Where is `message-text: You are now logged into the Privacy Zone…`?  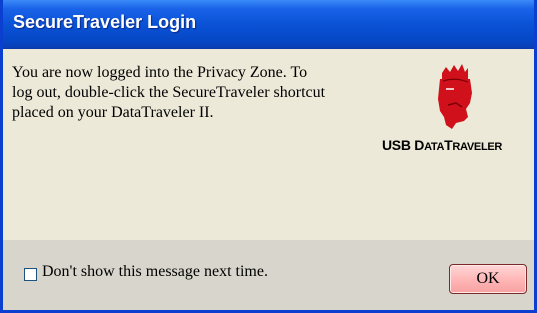 message-text: You are now logged into the Privacy Zone… is located at coordinates (192, 93).